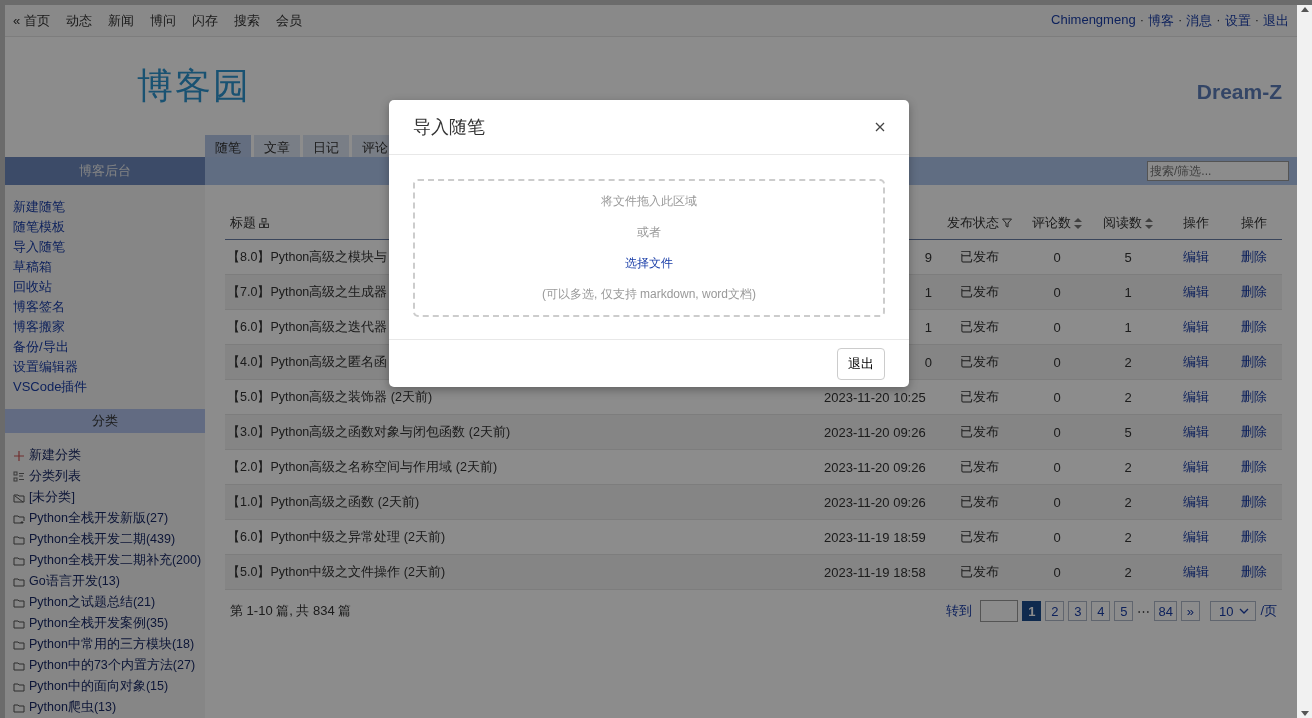 The image size is (1312, 718). I want to click on category-link: 分类列表, so click(105, 476).